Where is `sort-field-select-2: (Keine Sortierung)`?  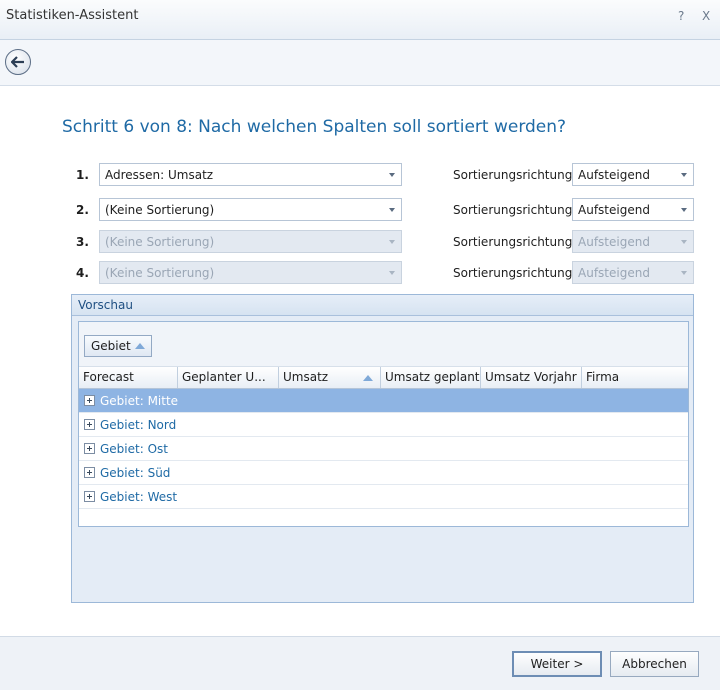 sort-field-select-2: (Keine Sortierung) is located at coordinates (250, 209).